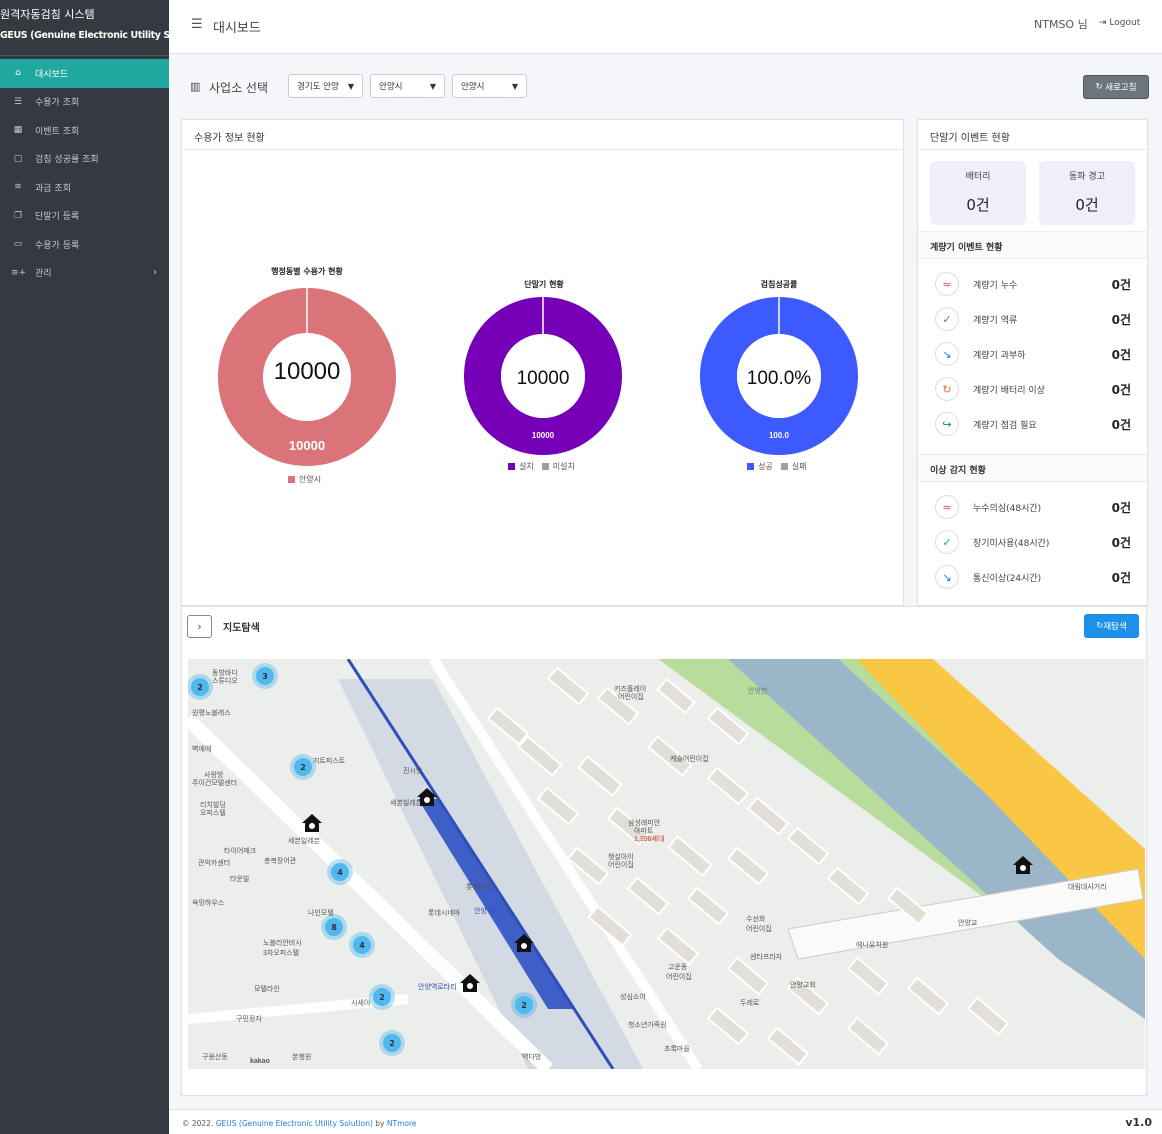 This screenshot has height=1134, width=1162. What do you see at coordinates (84, 187) in the screenshot?
I see `sidebar-item-billing: ≋ 과금 조회` at bounding box center [84, 187].